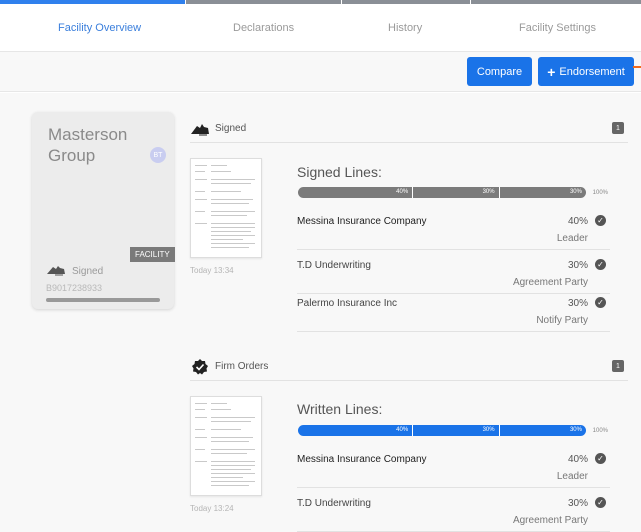  I want to click on toolbar: Compare + Endorsement, so click(320, 72).